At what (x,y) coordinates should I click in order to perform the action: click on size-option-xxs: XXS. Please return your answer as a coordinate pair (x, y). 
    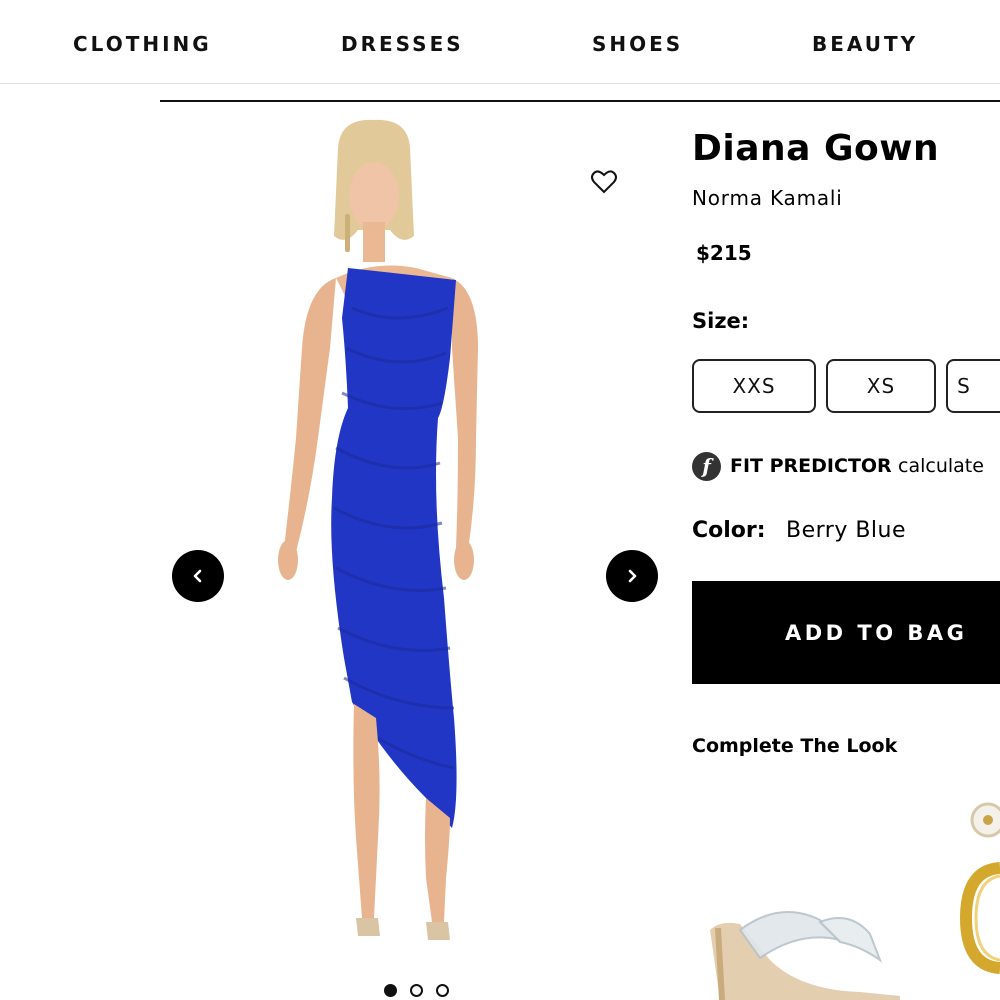
    Looking at the image, I should click on (754, 386).